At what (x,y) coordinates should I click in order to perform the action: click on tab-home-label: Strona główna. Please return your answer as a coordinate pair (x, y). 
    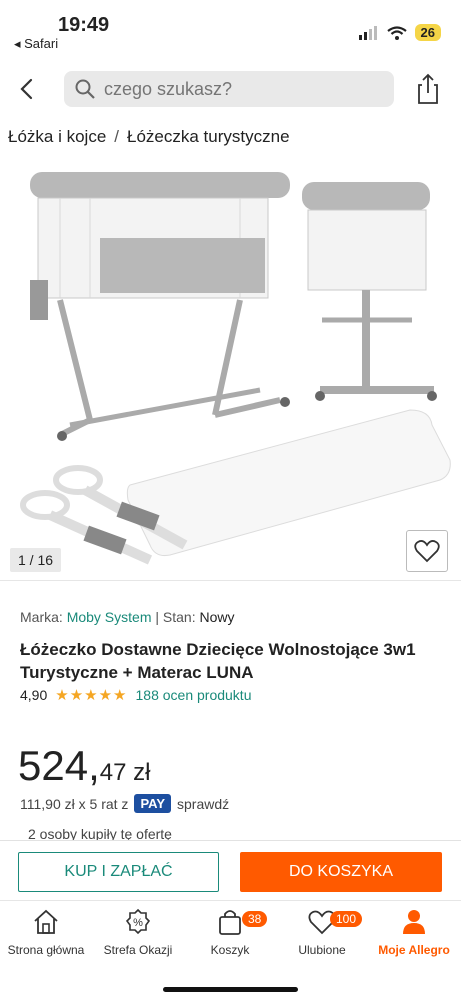
    Looking at the image, I should click on (46, 950).